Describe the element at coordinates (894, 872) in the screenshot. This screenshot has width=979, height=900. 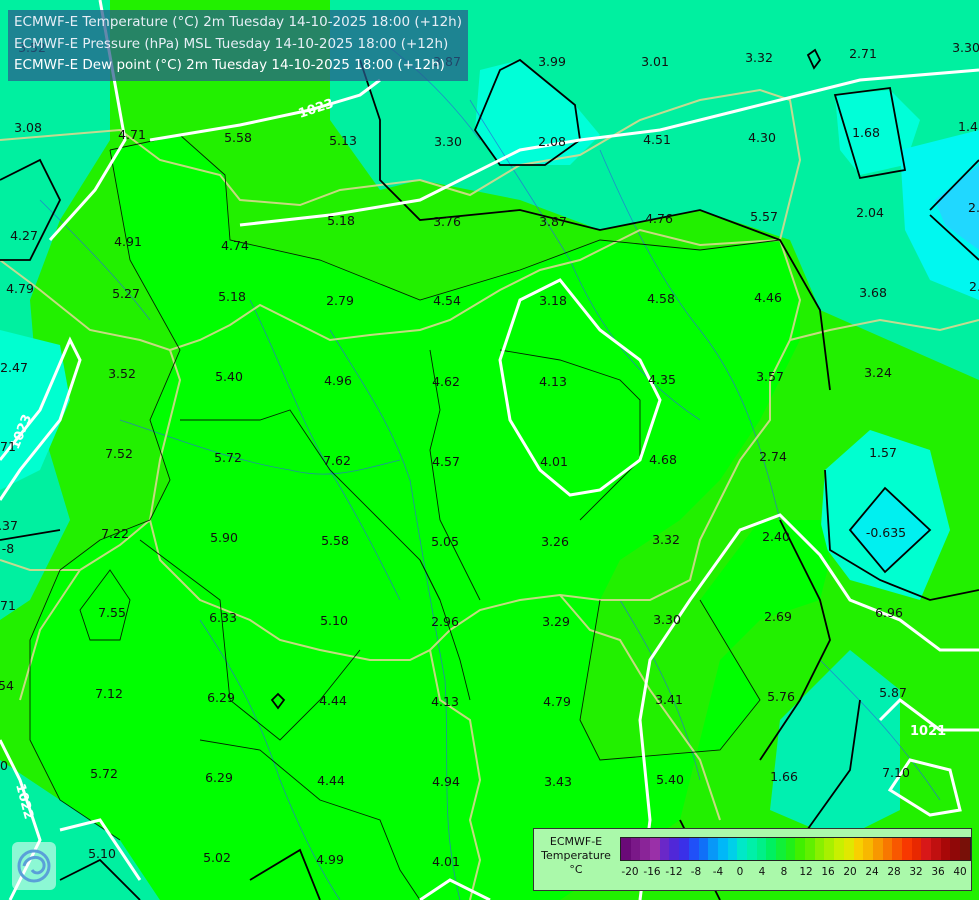
I see `legend-tick-label: 28` at that location.